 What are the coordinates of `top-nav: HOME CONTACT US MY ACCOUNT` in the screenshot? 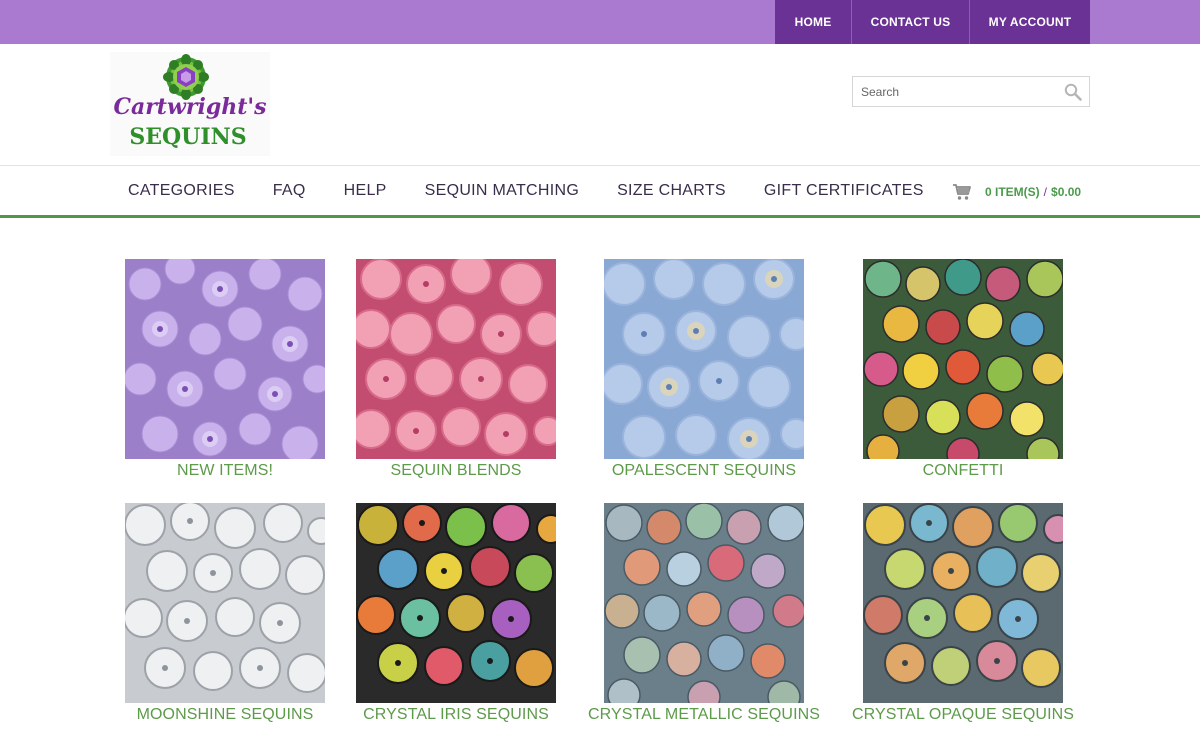 It's located at (932, 22).